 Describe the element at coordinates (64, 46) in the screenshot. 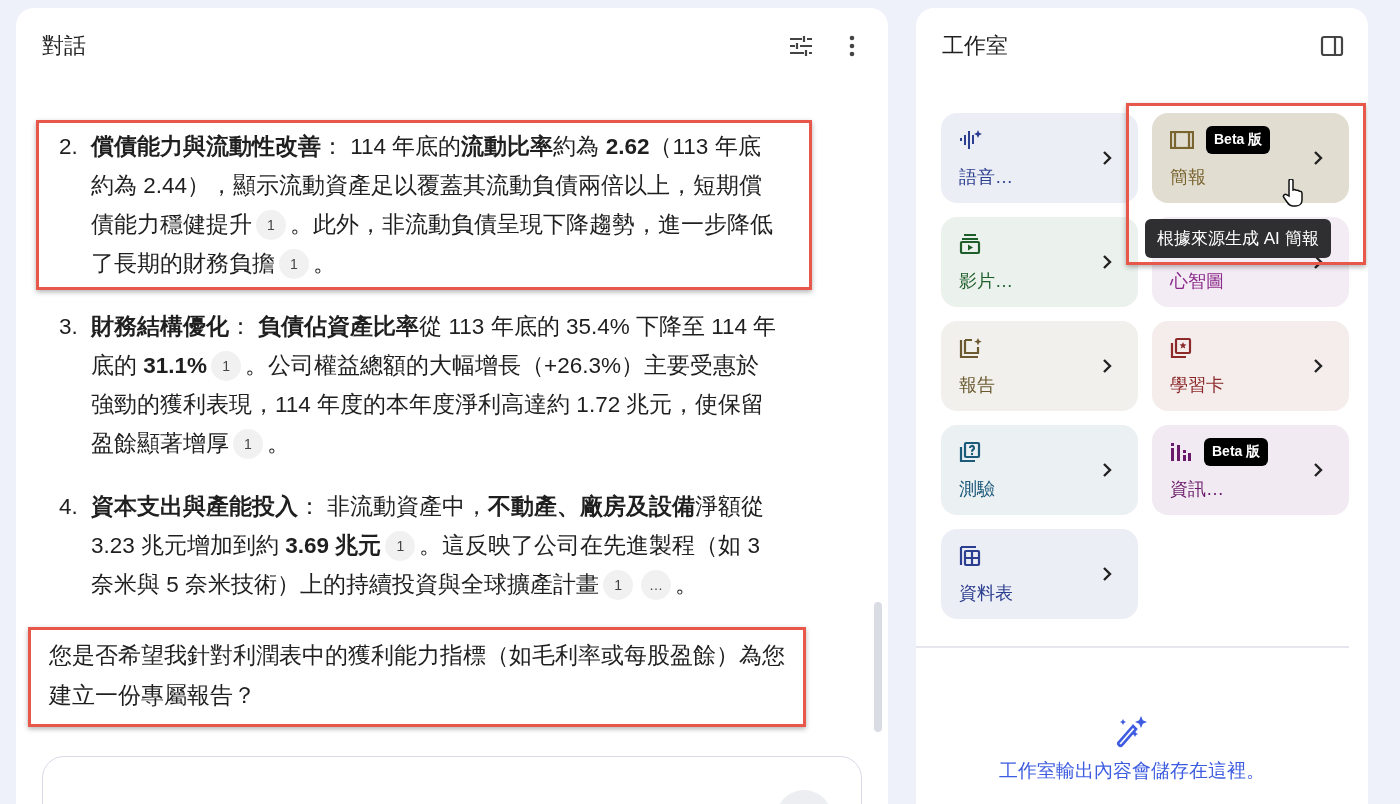

I see `panel-title: 對話` at that location.